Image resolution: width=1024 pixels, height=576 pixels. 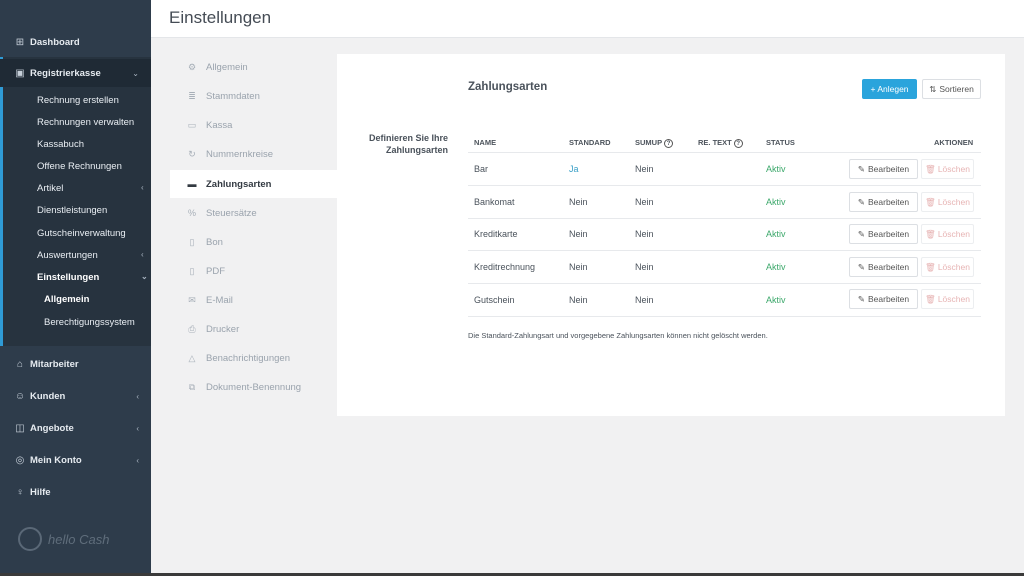 What do you see at coordinates (192, 241) in the screenshot?
I see `file-icon: ▯` at bounding box center [192, 241].